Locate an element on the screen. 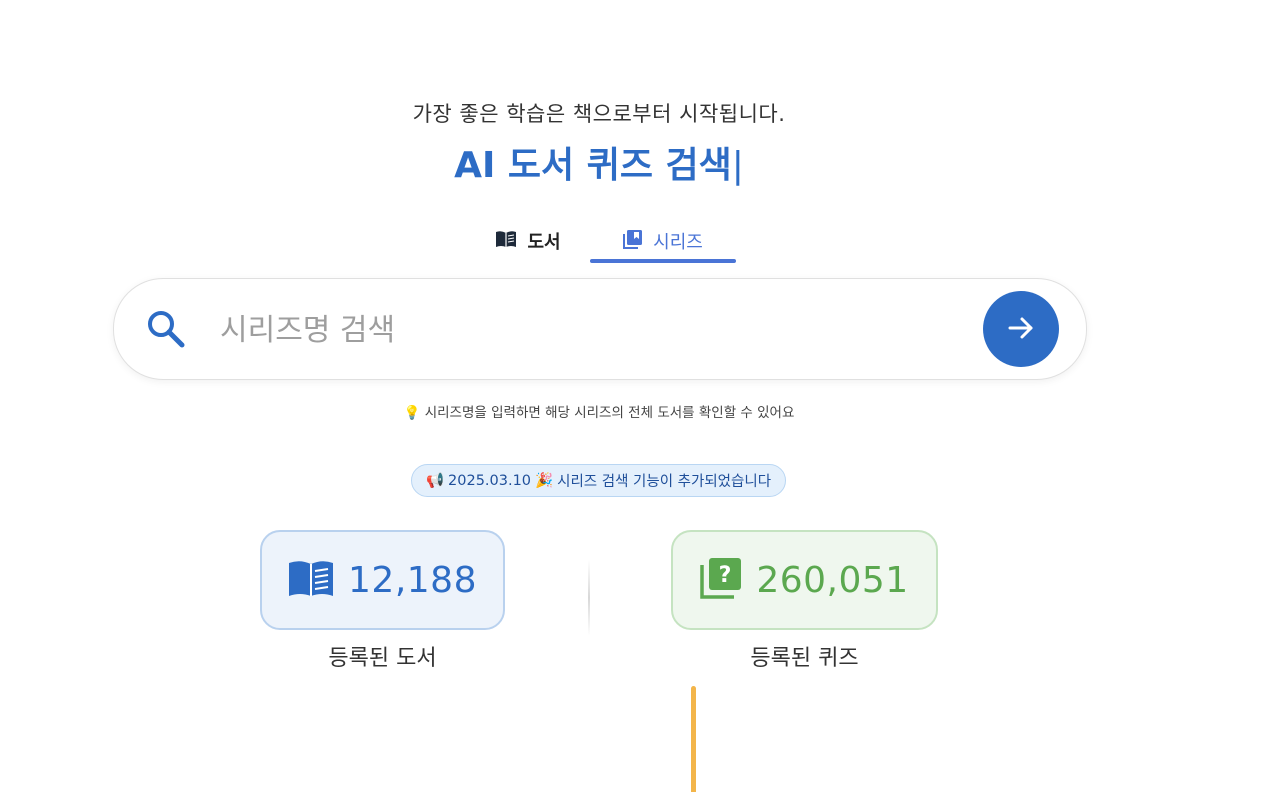  stats-divider is located at coordinates (589, 598).